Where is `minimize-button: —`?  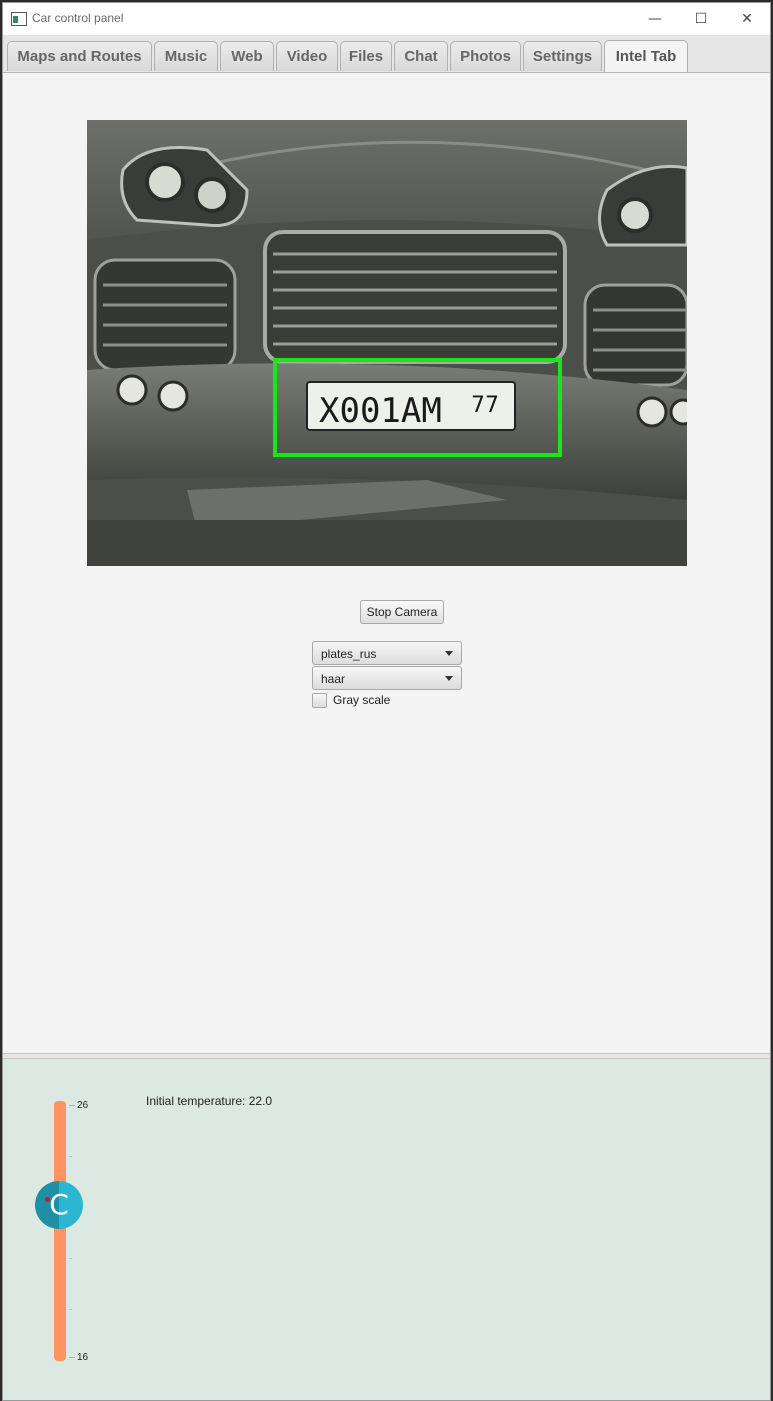 minimize-button: — is located at coordinates (655, 19).